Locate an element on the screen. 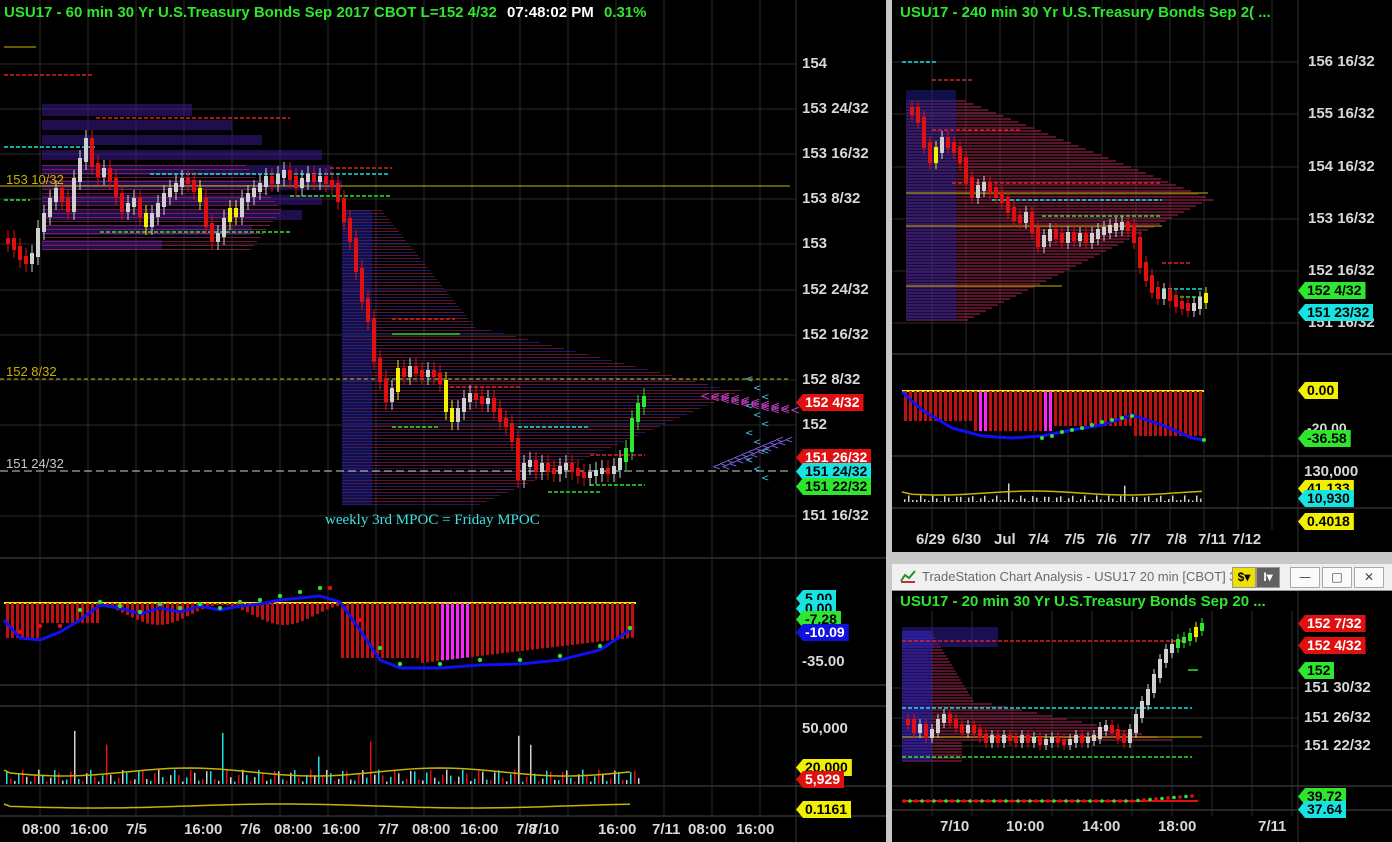  dollar-dropdown-button: $▾ is located at coordinates (1244, 577).